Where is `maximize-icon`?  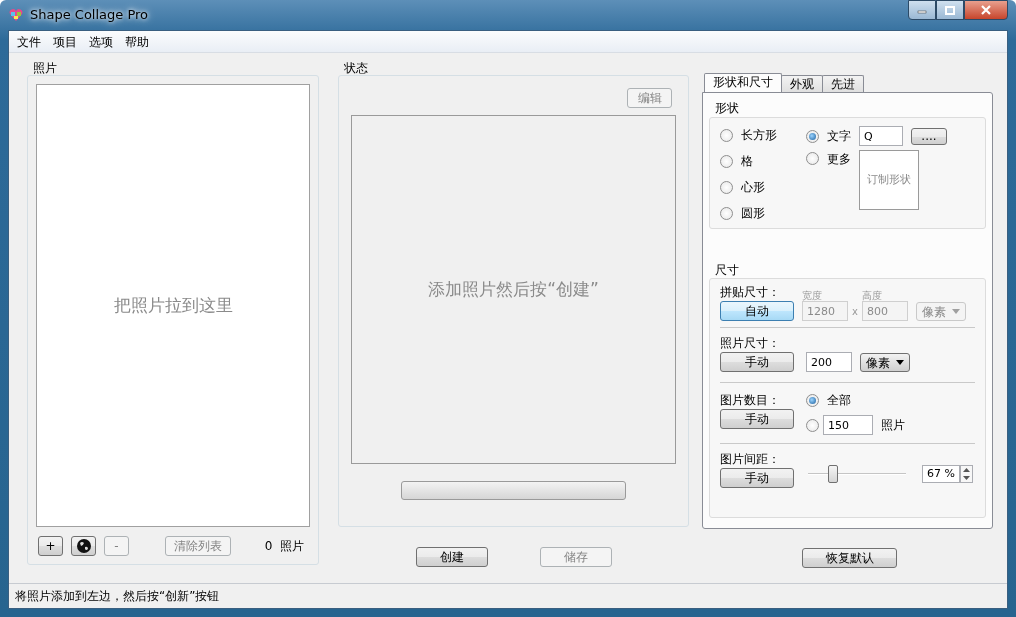
maximize-icon is located at coordinates (950, 10).